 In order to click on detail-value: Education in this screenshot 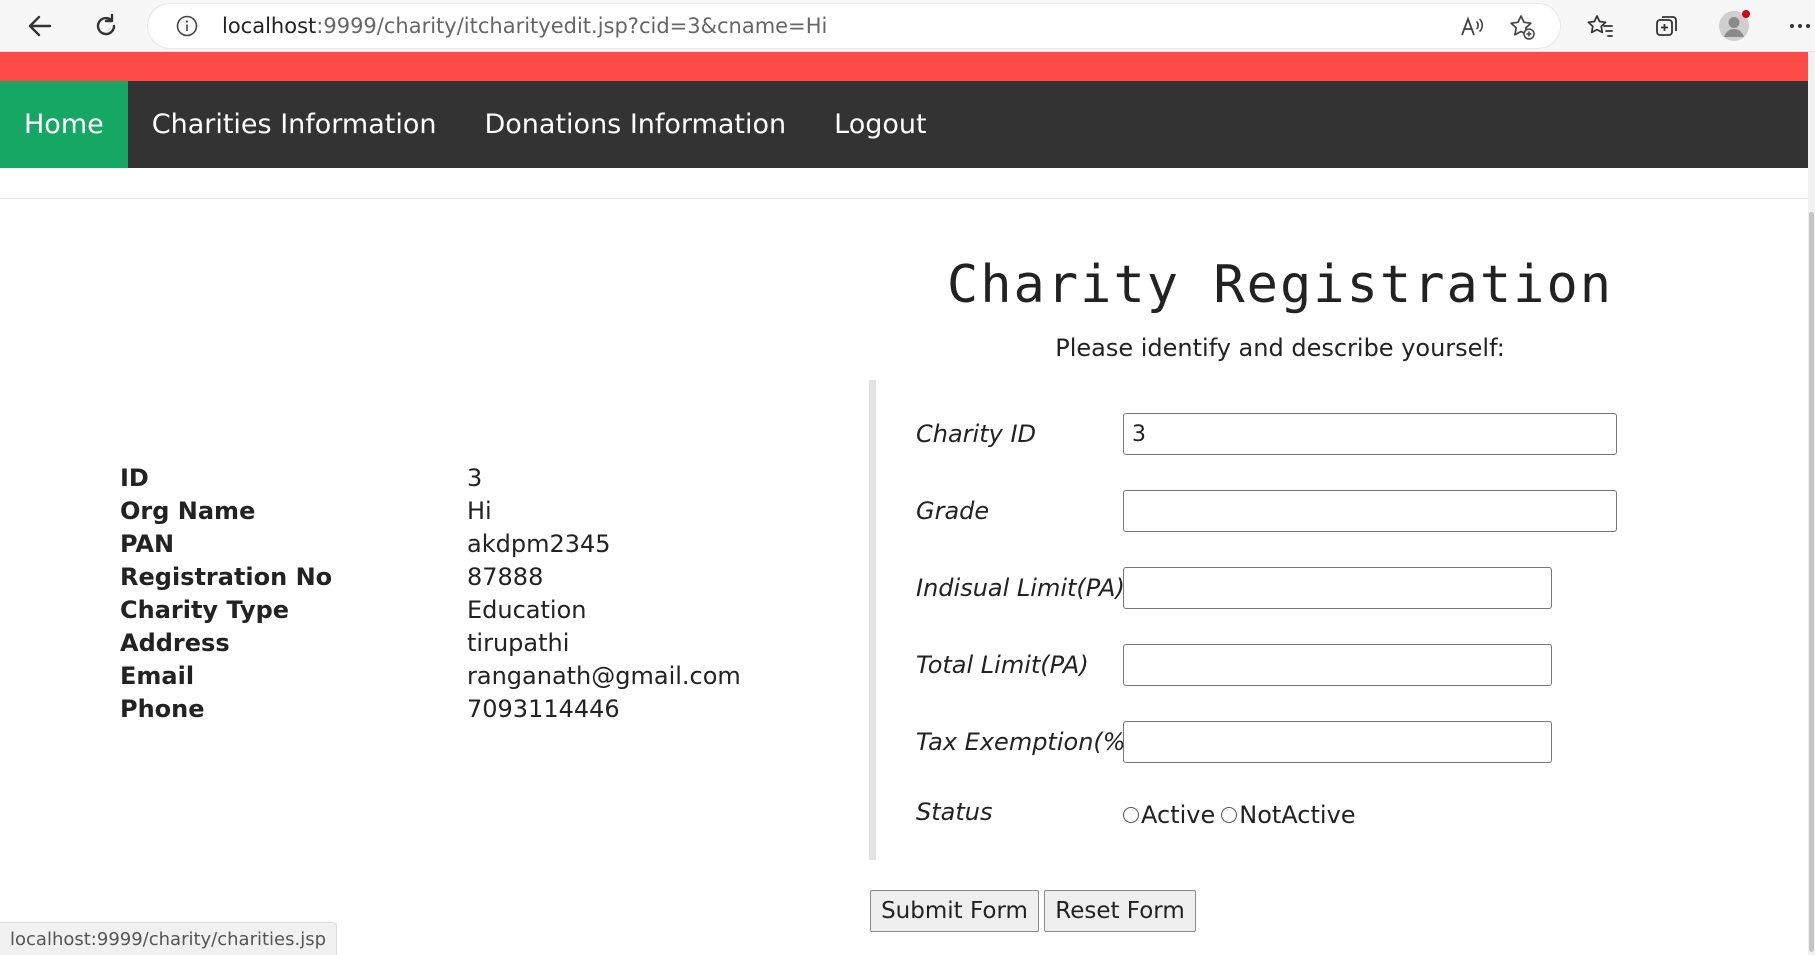, I will do `click(527, 609)`.